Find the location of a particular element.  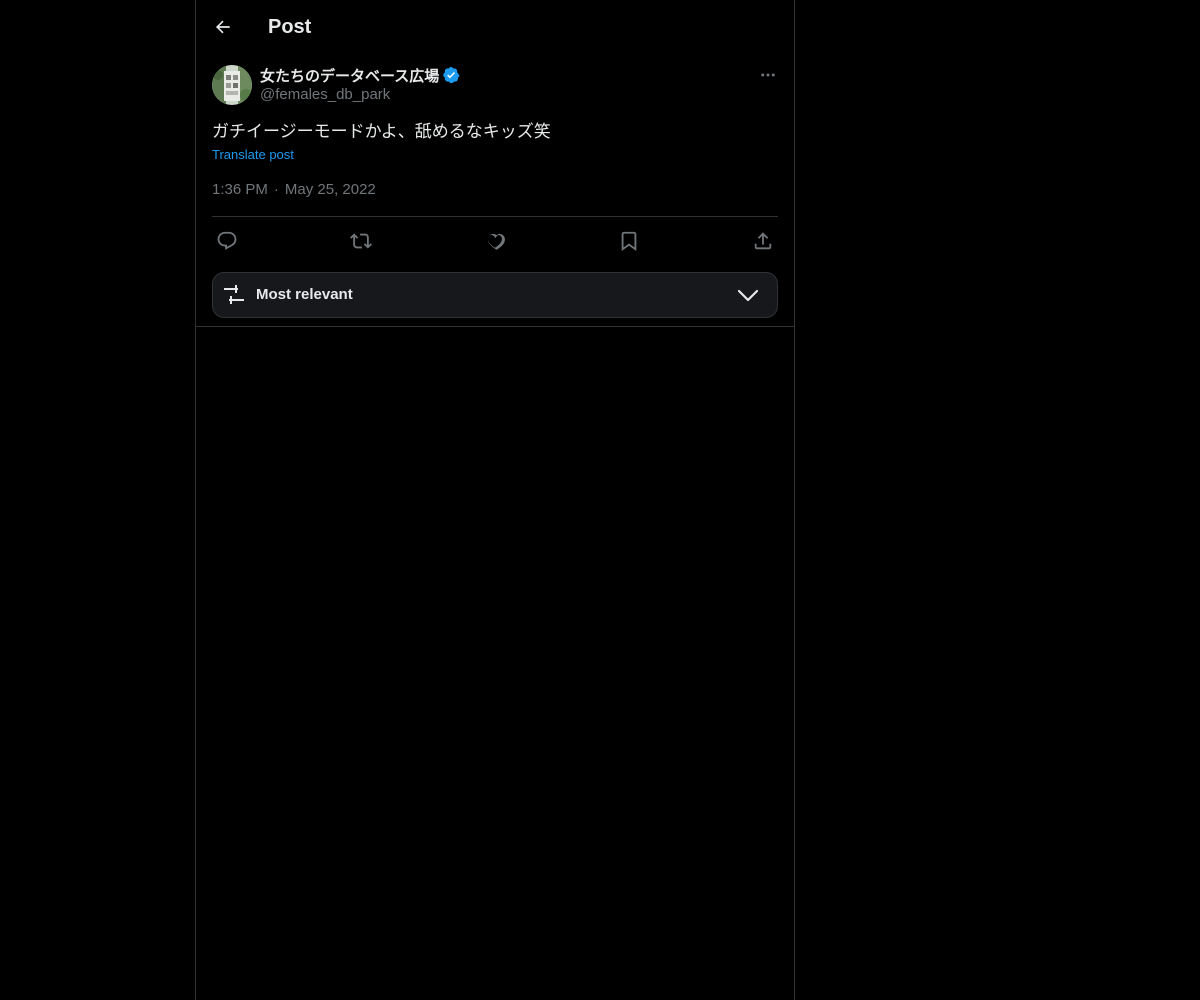

back-button is located at coordinates (223, 27).